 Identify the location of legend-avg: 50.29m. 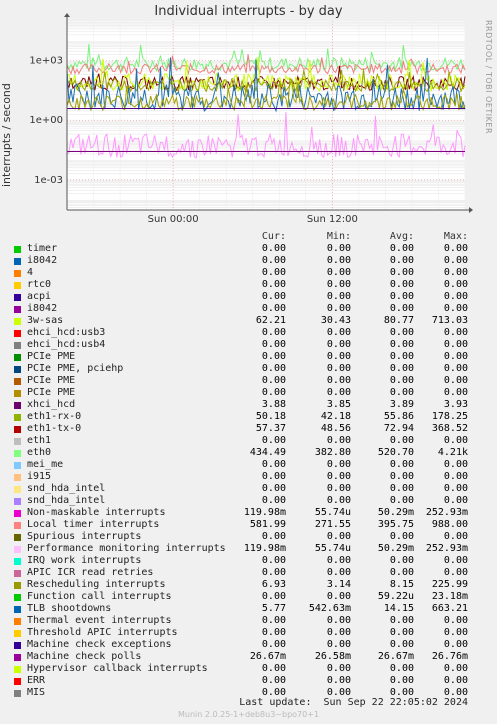
(395, 548).